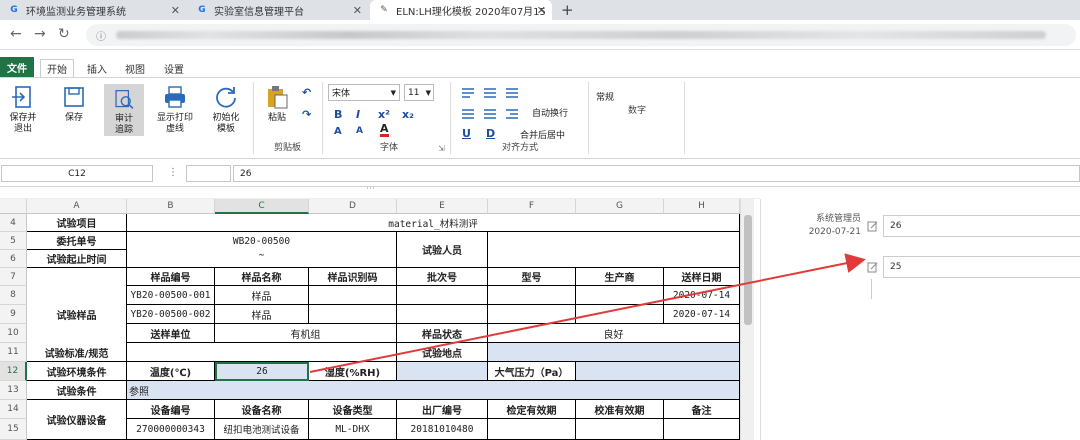 This screenshot has height=440, width=1080. I want to click on save-button: 保存, so click(74, 104).